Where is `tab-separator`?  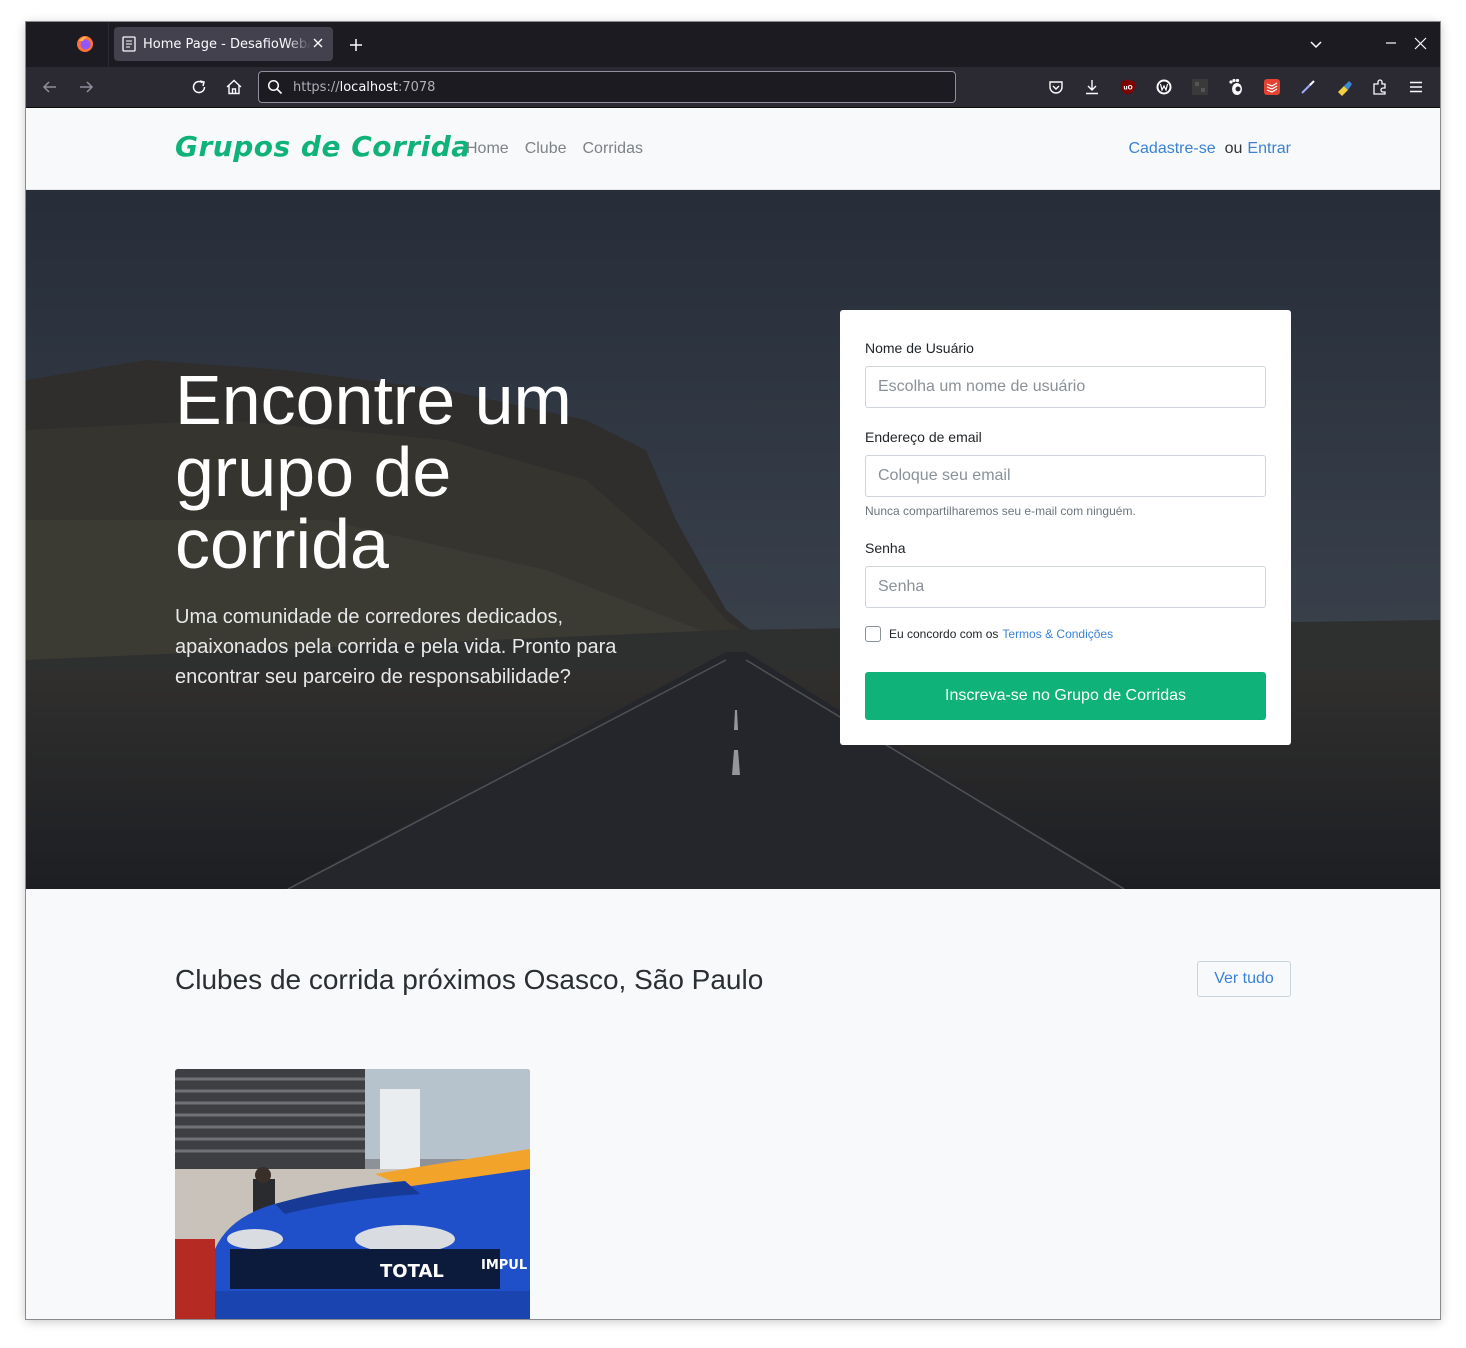 tab-separator is located at coordinates (108, 44).